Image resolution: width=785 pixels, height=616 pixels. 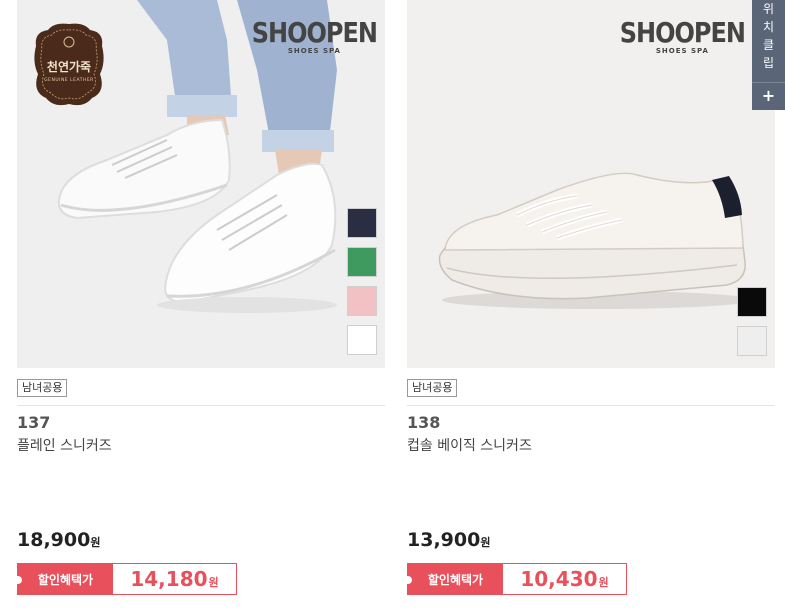 What do you see at coordinates (69, 80) in the screenshot?
I see `badge-subtext: GENUINE LEATHER` at bounding box center [69, 80].